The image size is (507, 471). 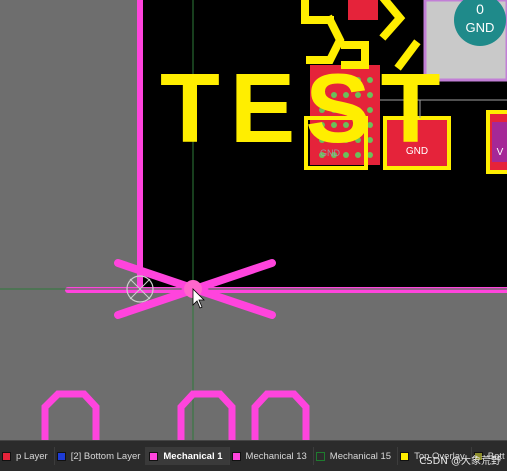 I want to click on layer-tab-top-layer: p Layer, so click(x=27, y=456).